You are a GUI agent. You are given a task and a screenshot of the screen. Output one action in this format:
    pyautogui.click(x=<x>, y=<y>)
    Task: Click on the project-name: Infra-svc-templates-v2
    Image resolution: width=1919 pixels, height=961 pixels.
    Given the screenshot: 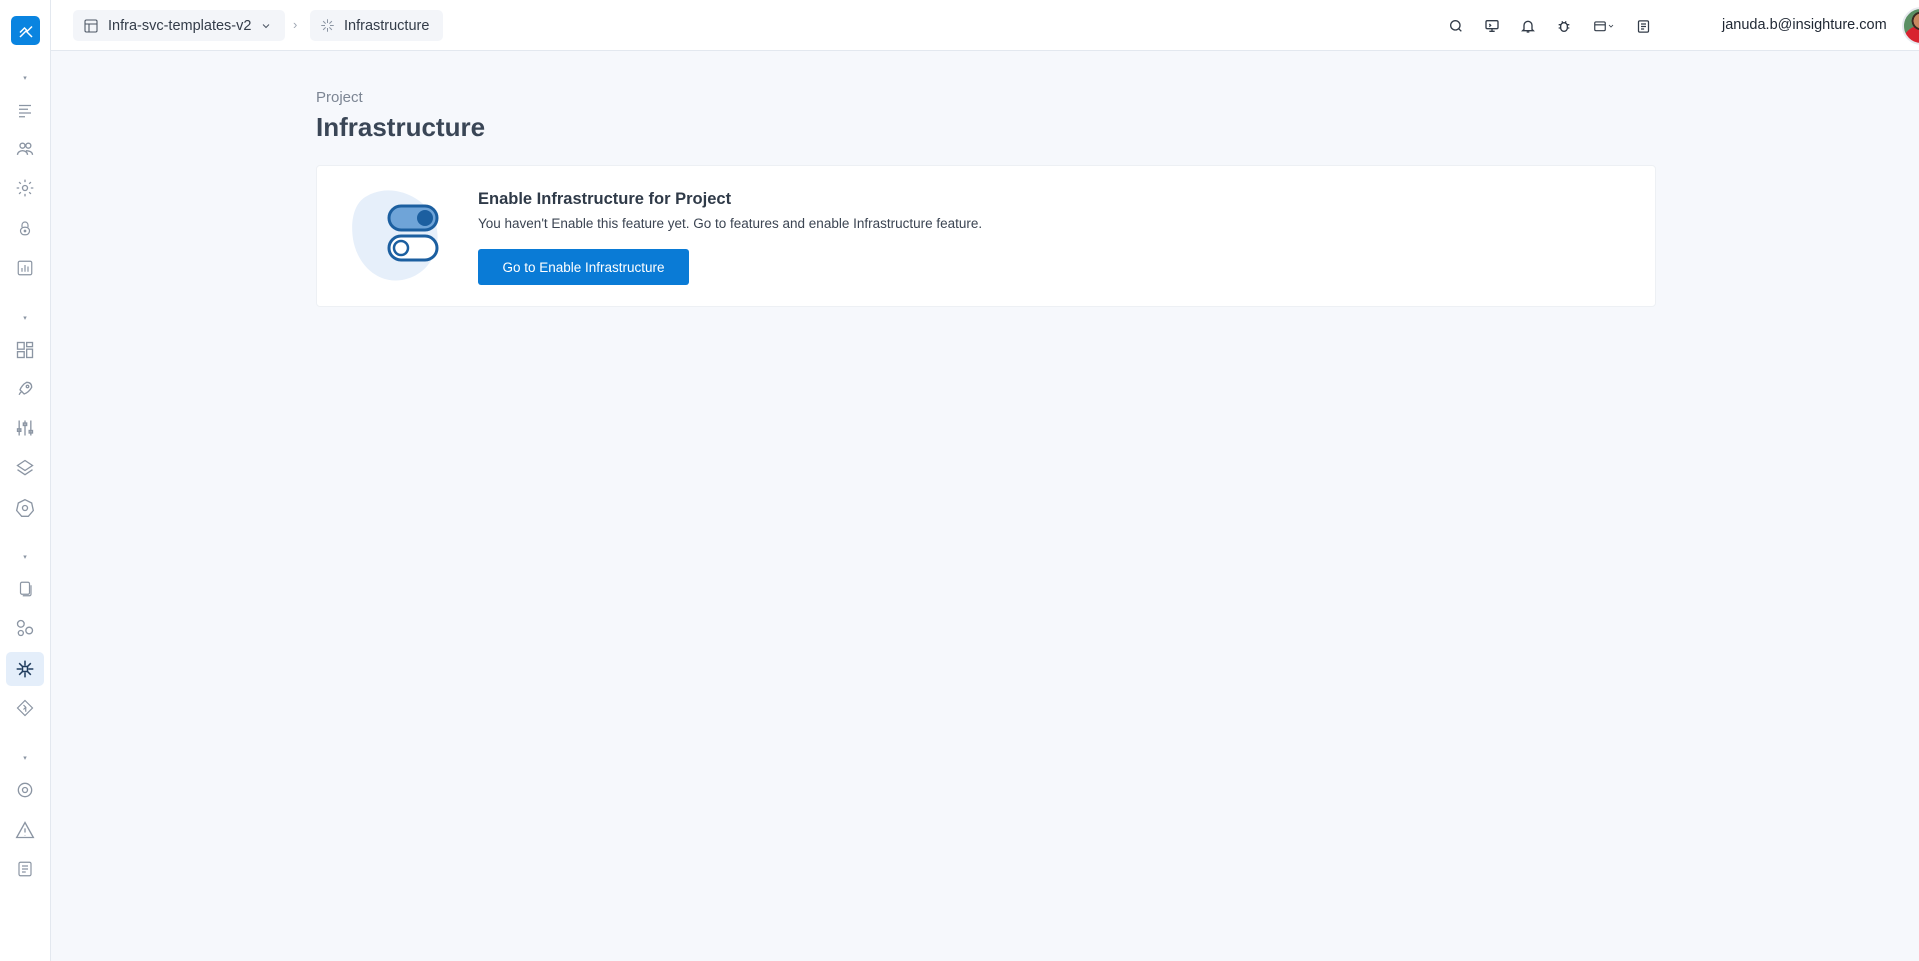 What is the action you would take?
    pyautogui.click(x=180, y=25)
    